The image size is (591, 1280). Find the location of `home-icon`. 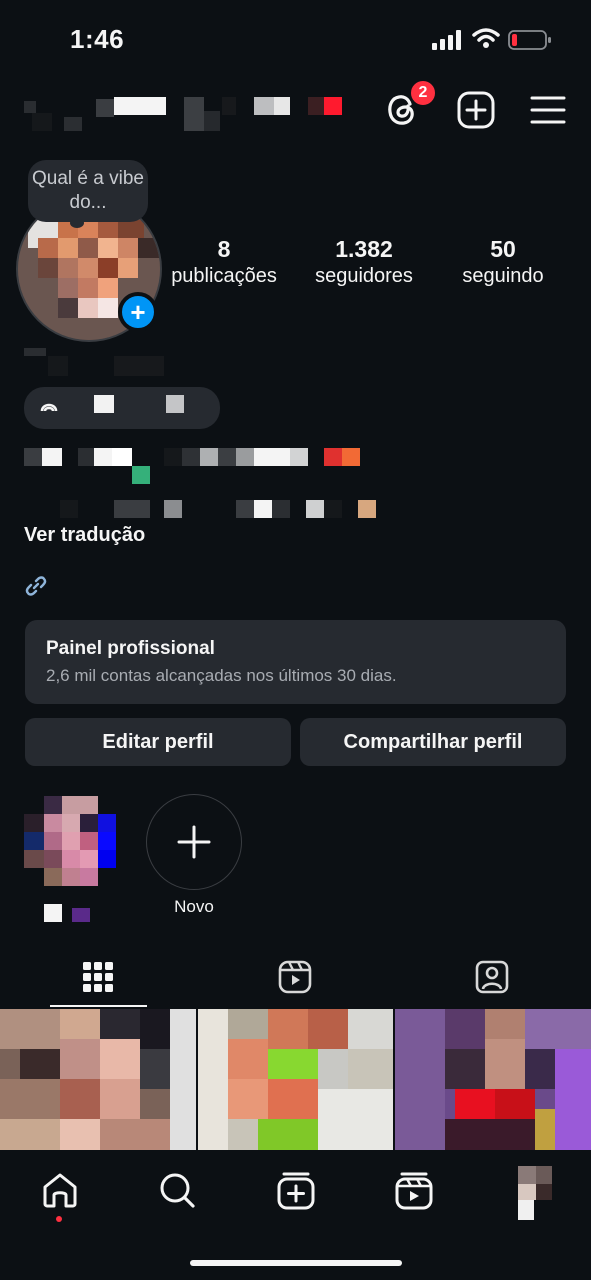

home-icon is located at coordinates (60, 1190).